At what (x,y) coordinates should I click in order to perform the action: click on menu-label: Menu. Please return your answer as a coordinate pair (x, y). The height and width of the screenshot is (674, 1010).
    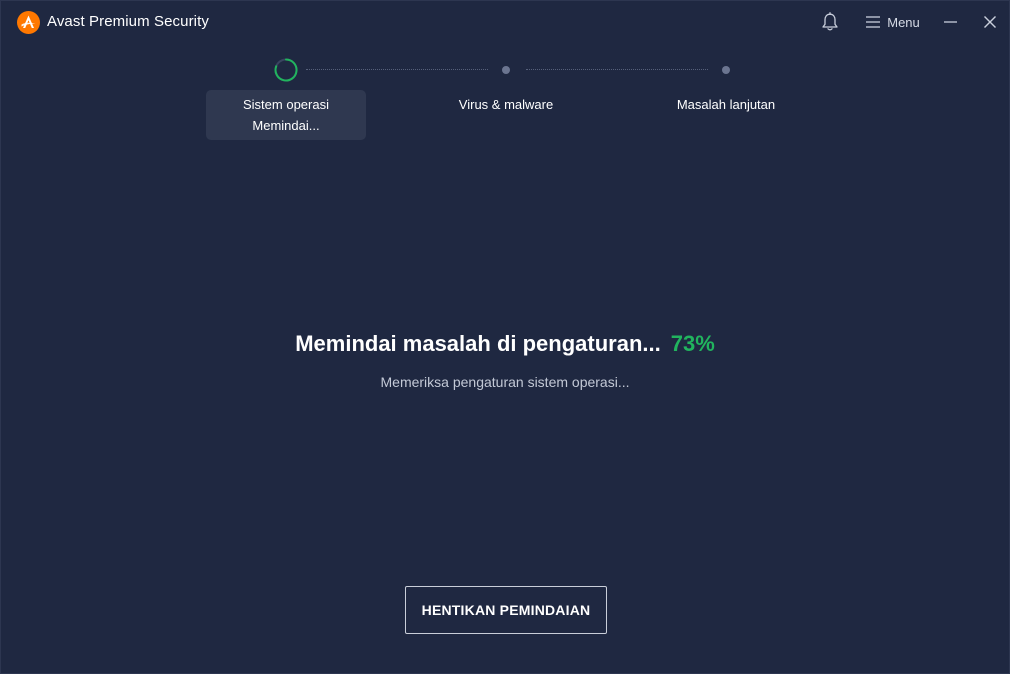
    Looking at the image, I should click on (903, 22).